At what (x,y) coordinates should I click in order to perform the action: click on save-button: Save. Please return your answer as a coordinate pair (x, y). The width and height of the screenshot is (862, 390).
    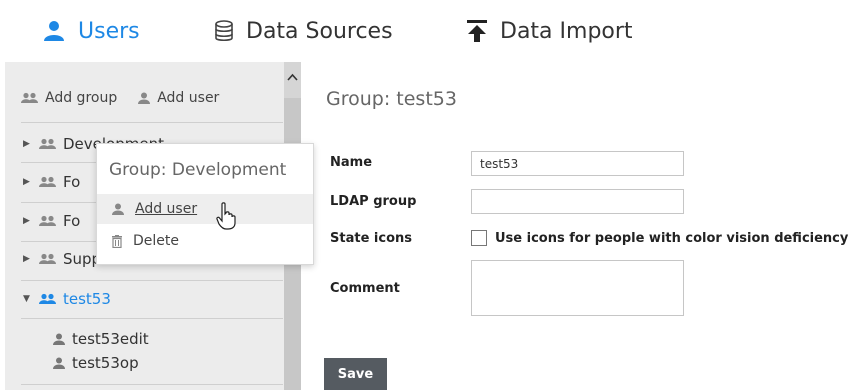
    Looking at the image, I should click on (355, 374).